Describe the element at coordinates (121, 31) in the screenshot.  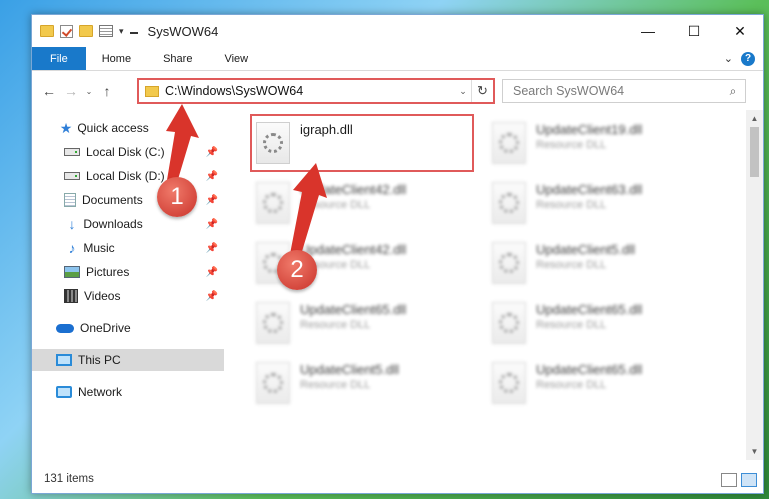
I see `customize-toolbar-chevron-icon: ▾` at that location.